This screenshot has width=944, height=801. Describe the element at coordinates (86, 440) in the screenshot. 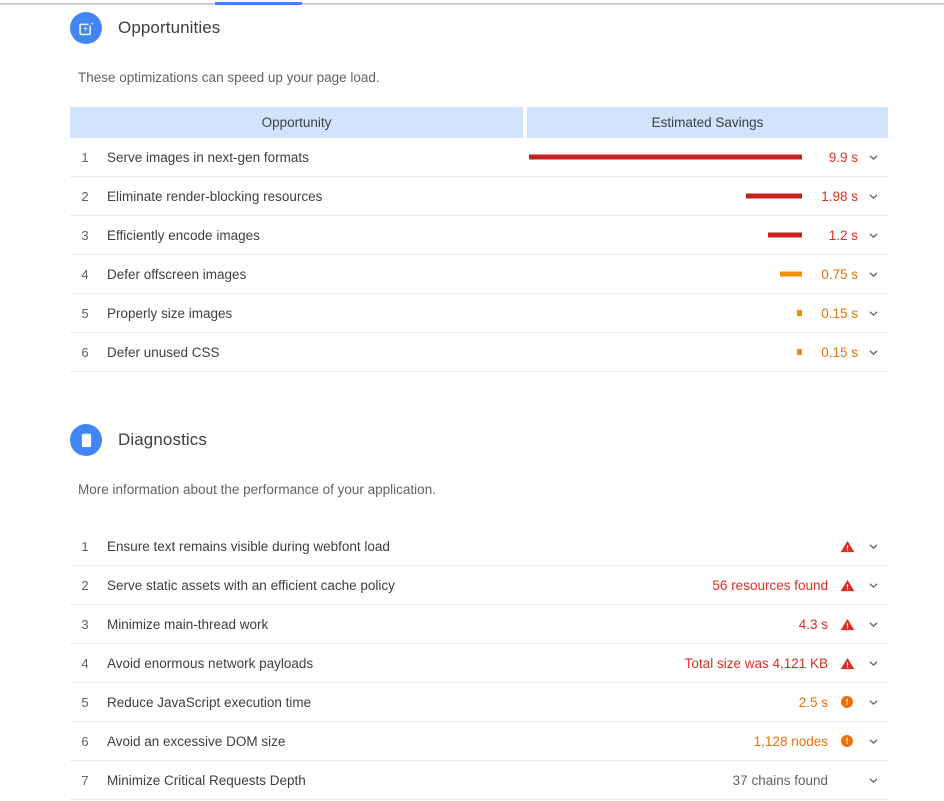

I see `clipboard-icon` at that location.